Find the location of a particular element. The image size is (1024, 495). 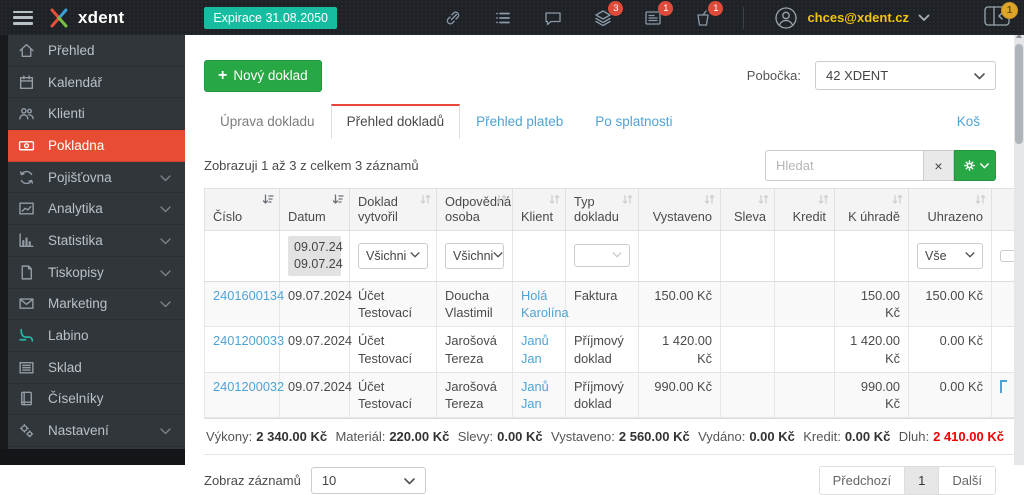

scrollbar-thumb is located at coordinates (1019, 94).